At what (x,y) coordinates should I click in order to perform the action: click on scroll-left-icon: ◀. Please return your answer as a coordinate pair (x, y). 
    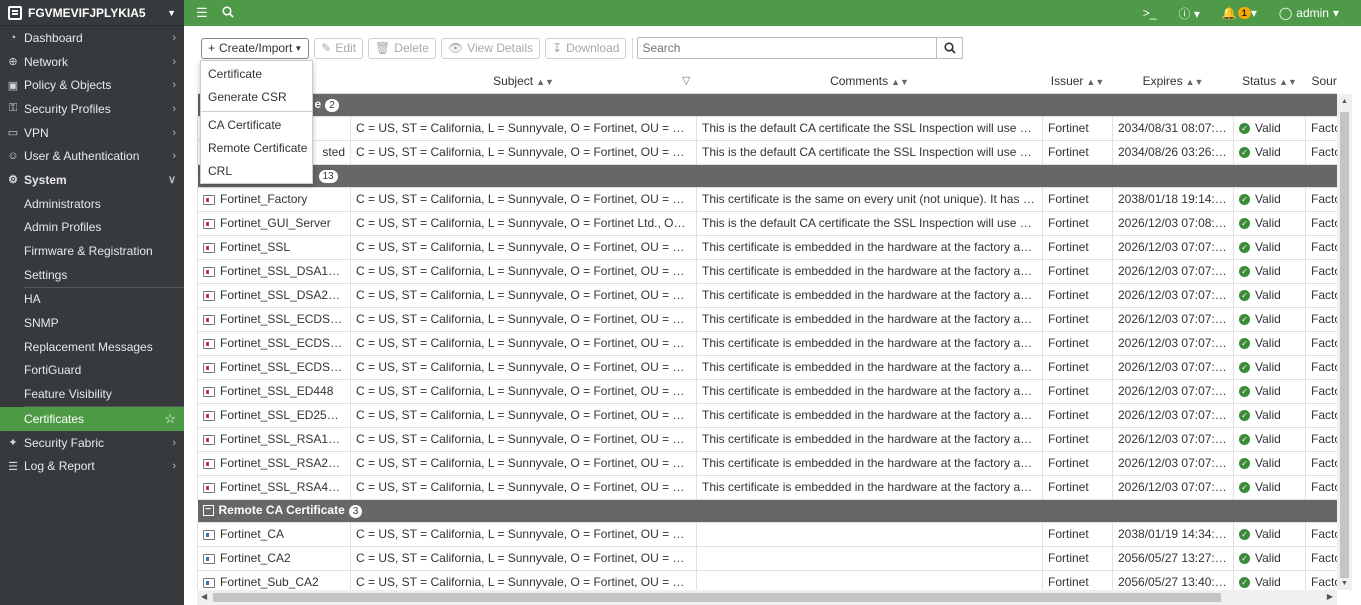
    Looking at the image, I should click on (204, 596).